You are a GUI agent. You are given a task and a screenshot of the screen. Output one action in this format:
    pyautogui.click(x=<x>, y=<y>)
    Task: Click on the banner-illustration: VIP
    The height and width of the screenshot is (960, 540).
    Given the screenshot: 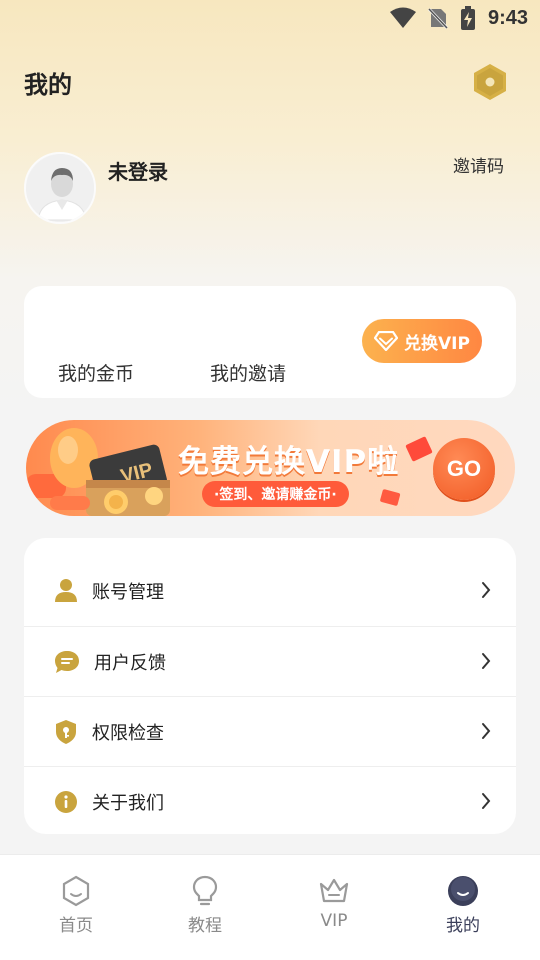 What is the action you would take?
    pyautogui.click(x=98, y=472)
    